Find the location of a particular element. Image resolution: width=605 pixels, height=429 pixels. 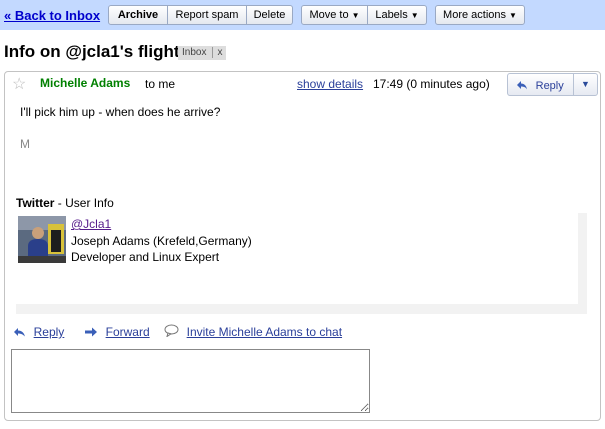

archive-button: Archive is located at coordinates (138, 15).